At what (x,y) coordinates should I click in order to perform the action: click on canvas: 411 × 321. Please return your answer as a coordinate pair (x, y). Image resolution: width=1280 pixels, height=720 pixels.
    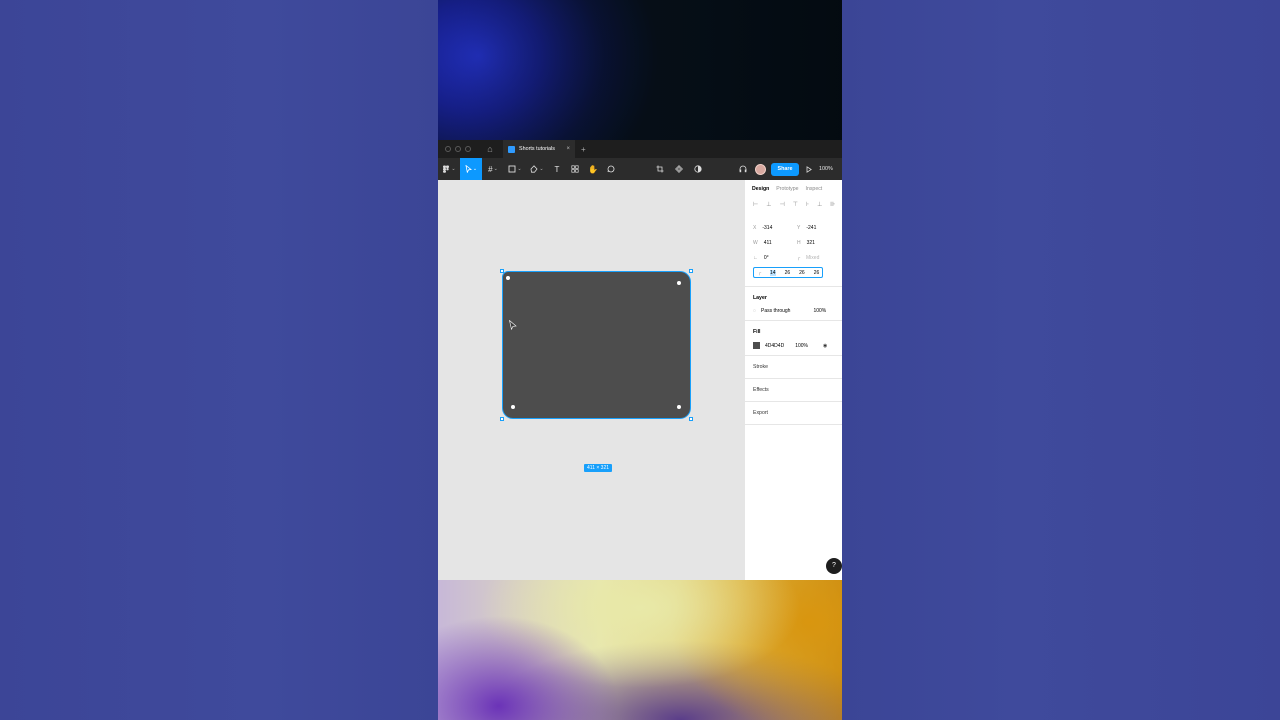
    Looking at the image, I should click on (591, 380).